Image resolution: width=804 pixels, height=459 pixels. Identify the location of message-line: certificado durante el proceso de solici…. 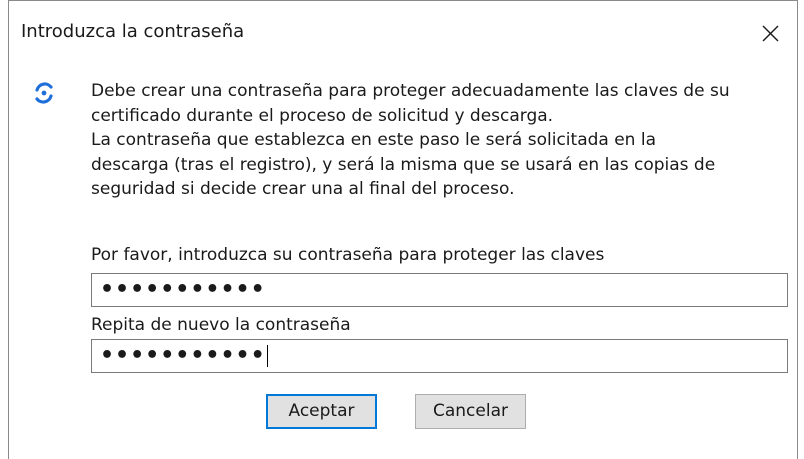
(322, 115).